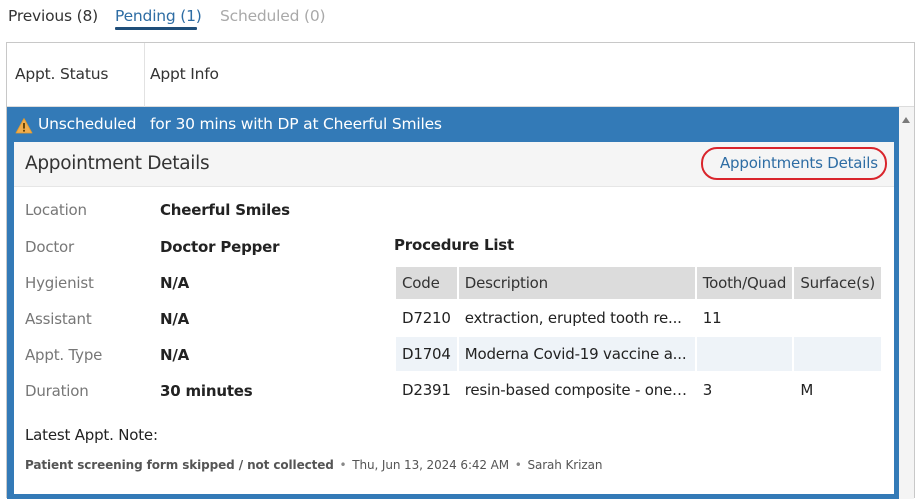  I want to click on location-value: Cheerful Smiles, so click(225, 210).